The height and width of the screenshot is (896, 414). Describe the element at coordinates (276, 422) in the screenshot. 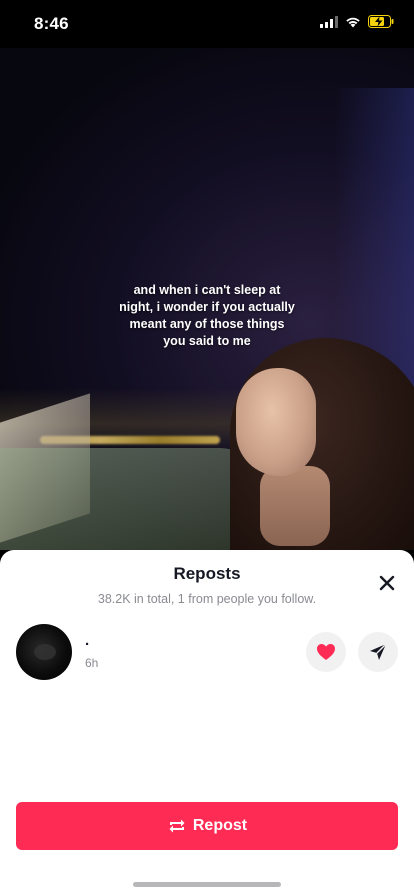

I see `person-face` at that location.